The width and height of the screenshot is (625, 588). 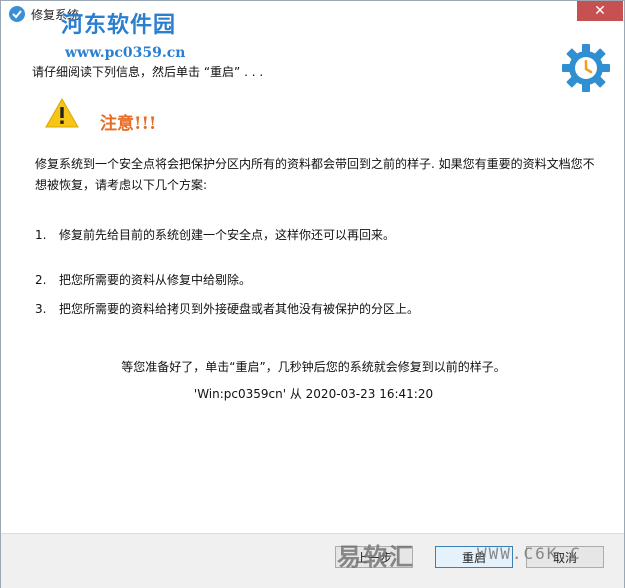 I want to click on list-item: 2. 把您所需要的资料从修复中给剔除。, so click(x=143, y=279).